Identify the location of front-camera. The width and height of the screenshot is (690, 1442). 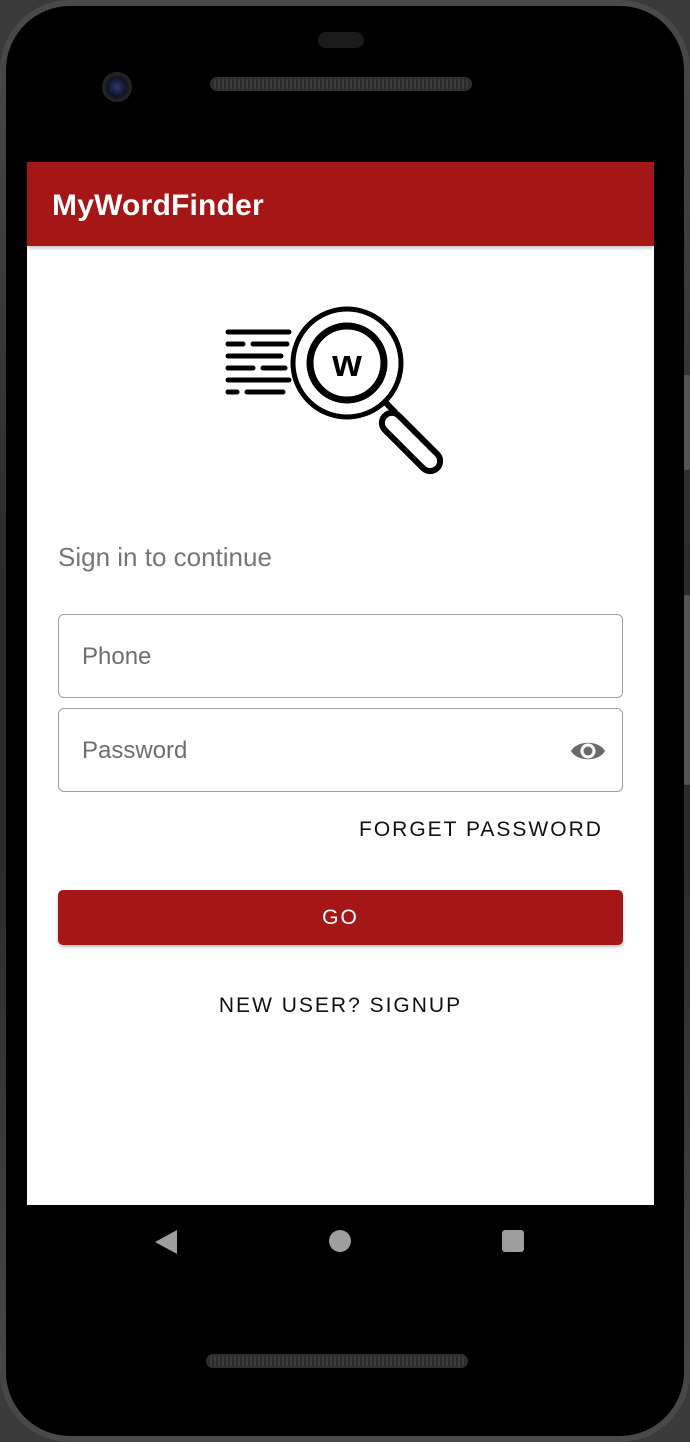
(117, 87).